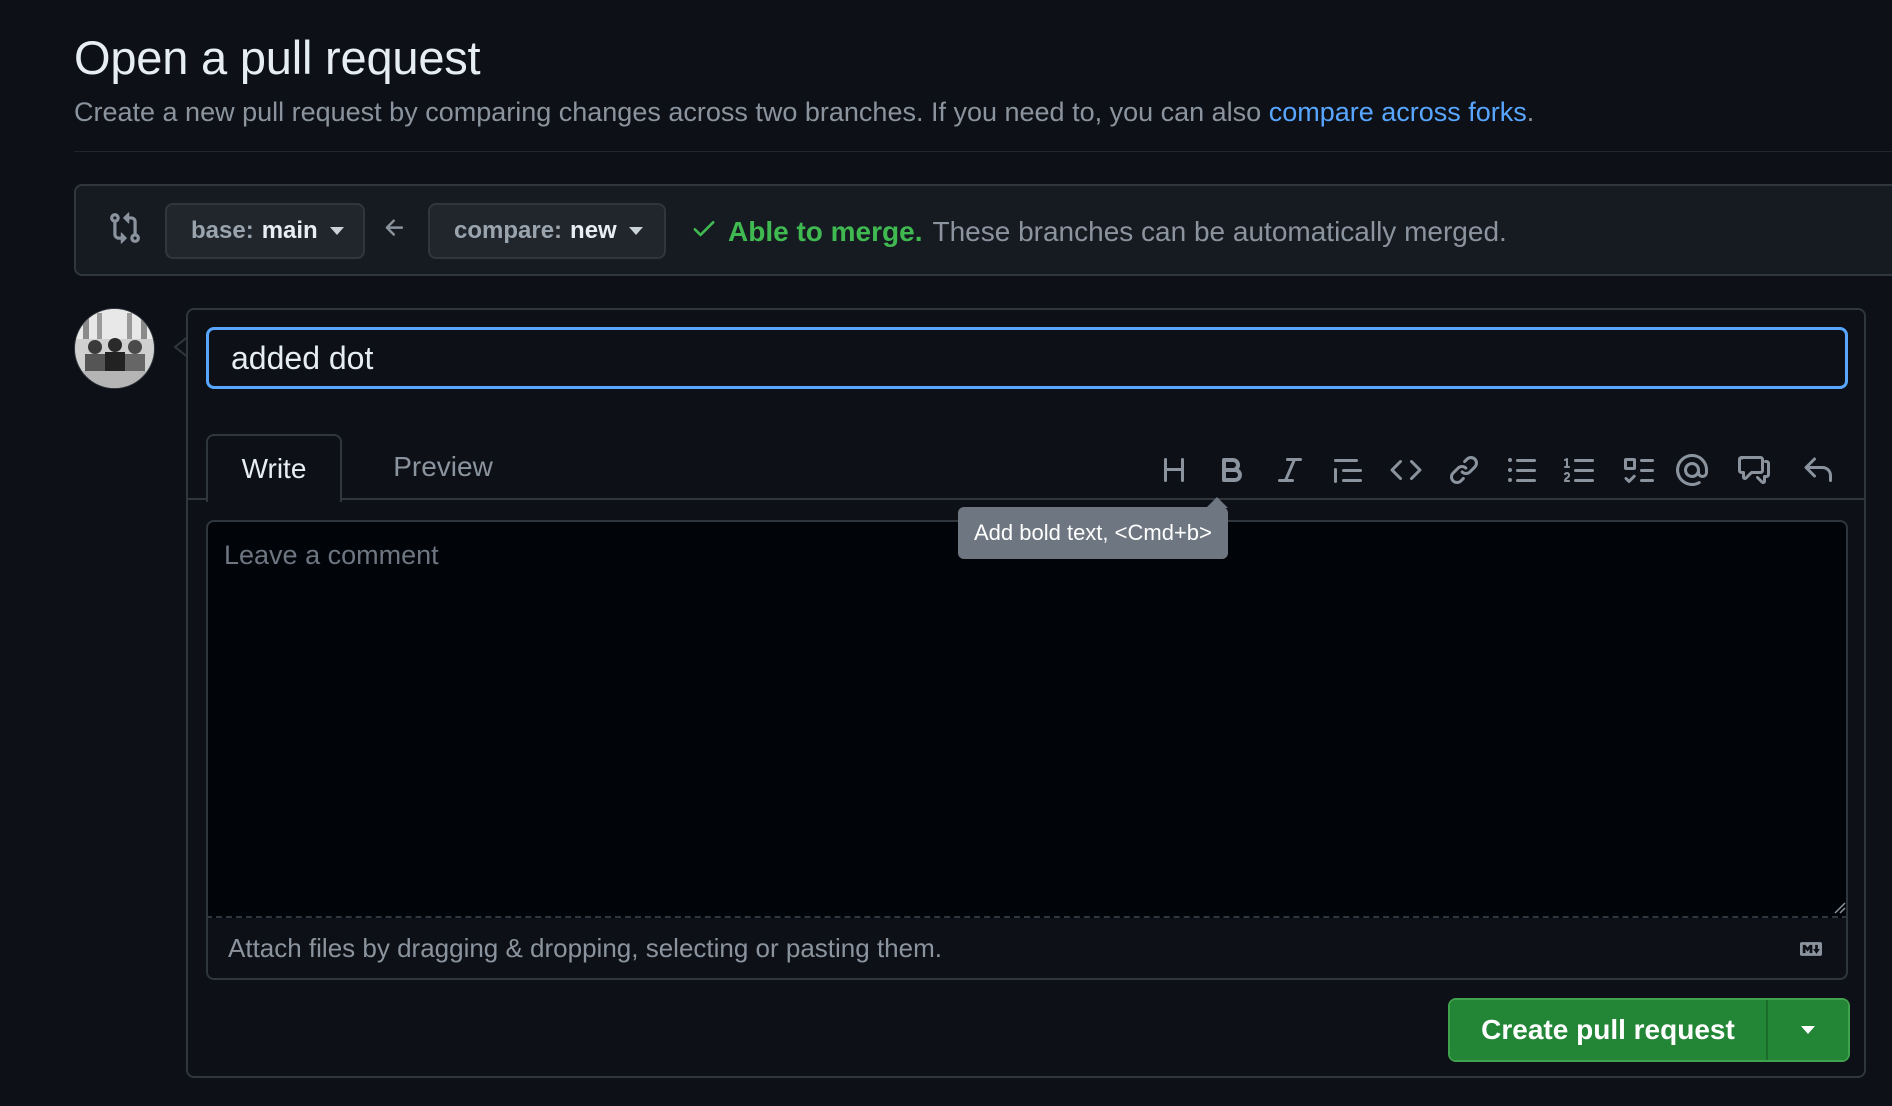 The width and height of the screenshot is (1892, 1106). What do you see at coordinates (1232, 470) in the screenshot?
I see `bold-icon` at bounding box center [1232, 470].